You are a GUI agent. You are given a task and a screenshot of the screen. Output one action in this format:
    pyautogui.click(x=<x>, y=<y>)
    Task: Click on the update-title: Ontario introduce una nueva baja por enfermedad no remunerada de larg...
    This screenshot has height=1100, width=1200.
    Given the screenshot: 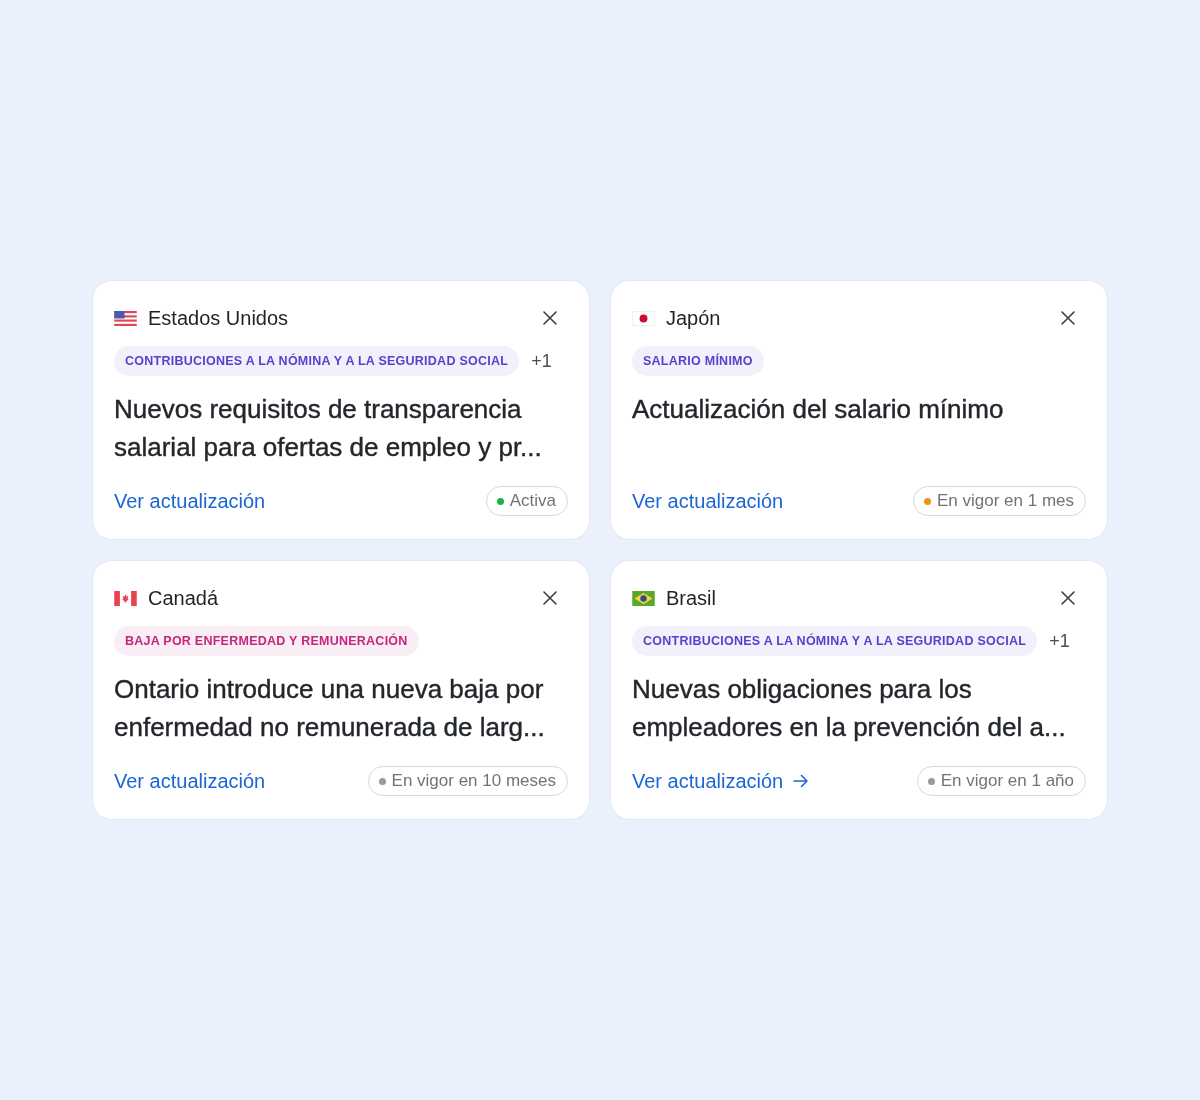 What is the action you would take?
    pyautogui.click(x=330, y=708)
    